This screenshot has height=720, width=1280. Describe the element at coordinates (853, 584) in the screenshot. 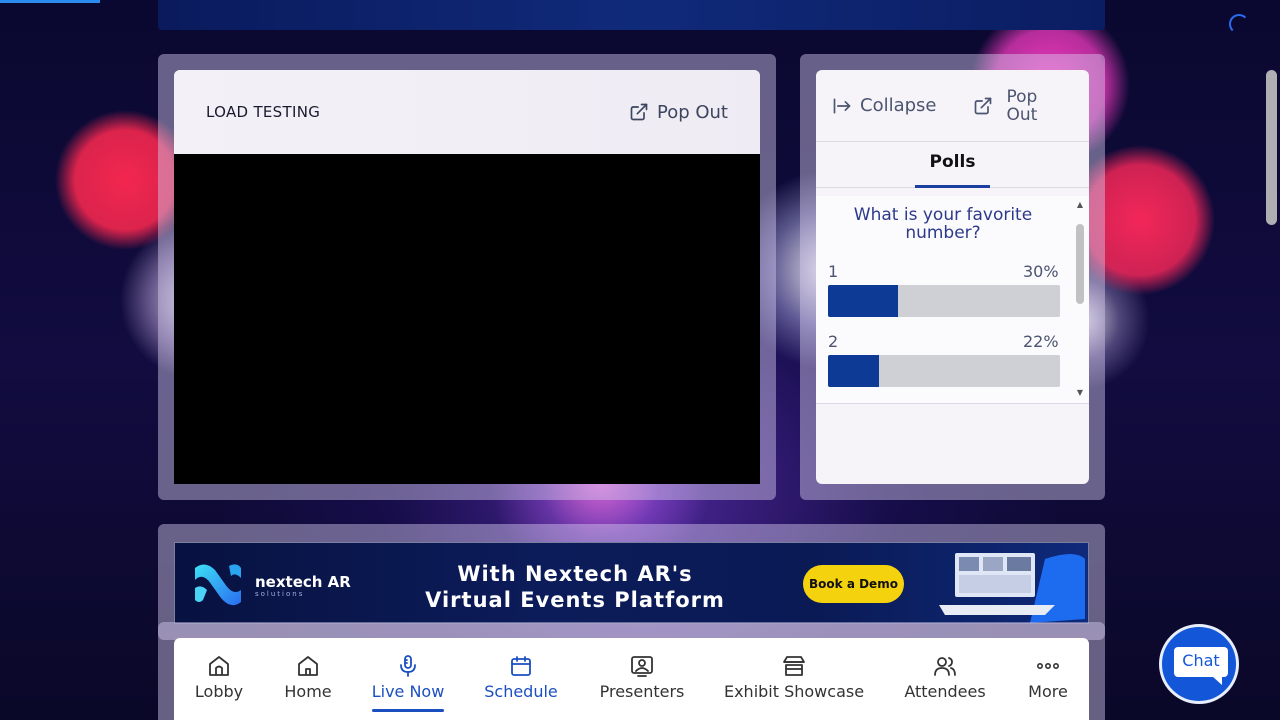

I see `book-demo-button: Book a Demo` at that location.